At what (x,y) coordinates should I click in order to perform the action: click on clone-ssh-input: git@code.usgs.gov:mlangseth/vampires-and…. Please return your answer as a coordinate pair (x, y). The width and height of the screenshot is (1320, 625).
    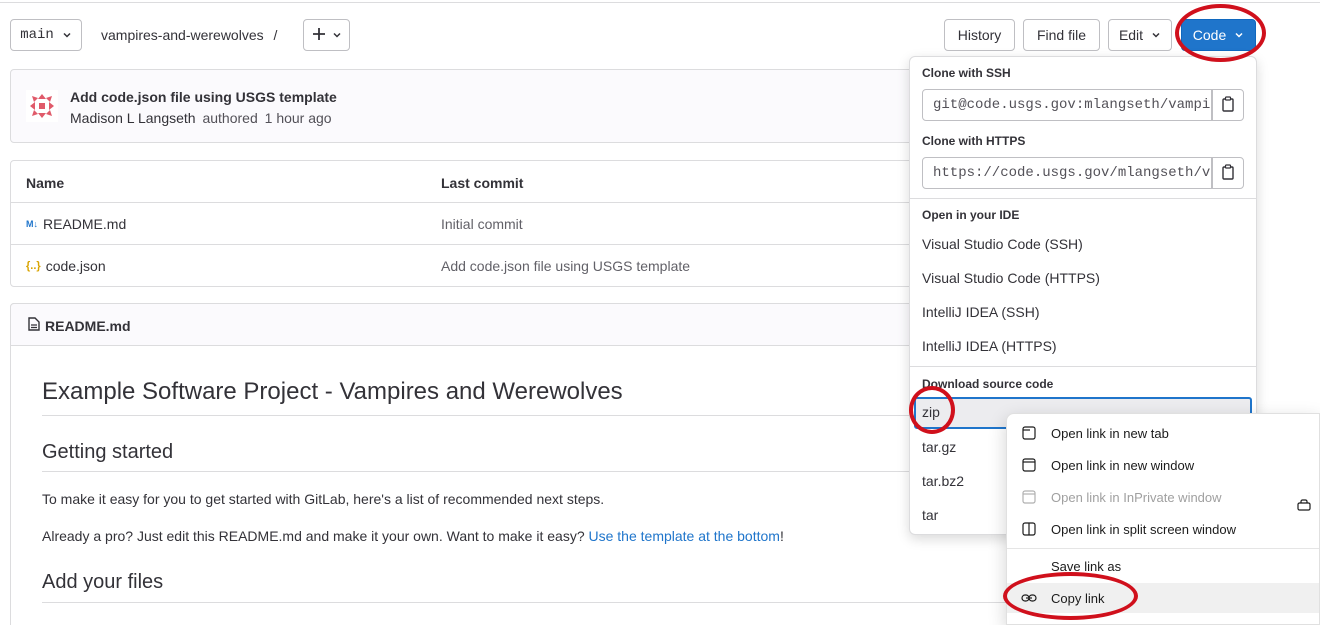
    Looking at the image, I should click on (1067, 105).